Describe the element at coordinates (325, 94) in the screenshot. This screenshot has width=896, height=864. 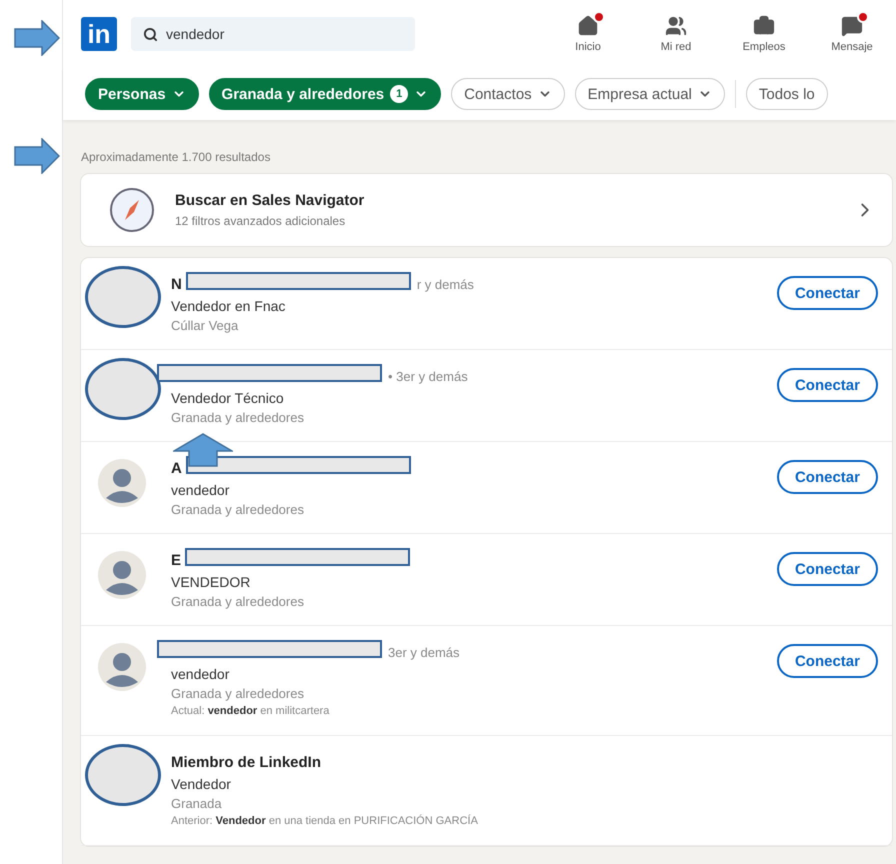
I see `filter-pill: Granada y alrededores 1` at that location.